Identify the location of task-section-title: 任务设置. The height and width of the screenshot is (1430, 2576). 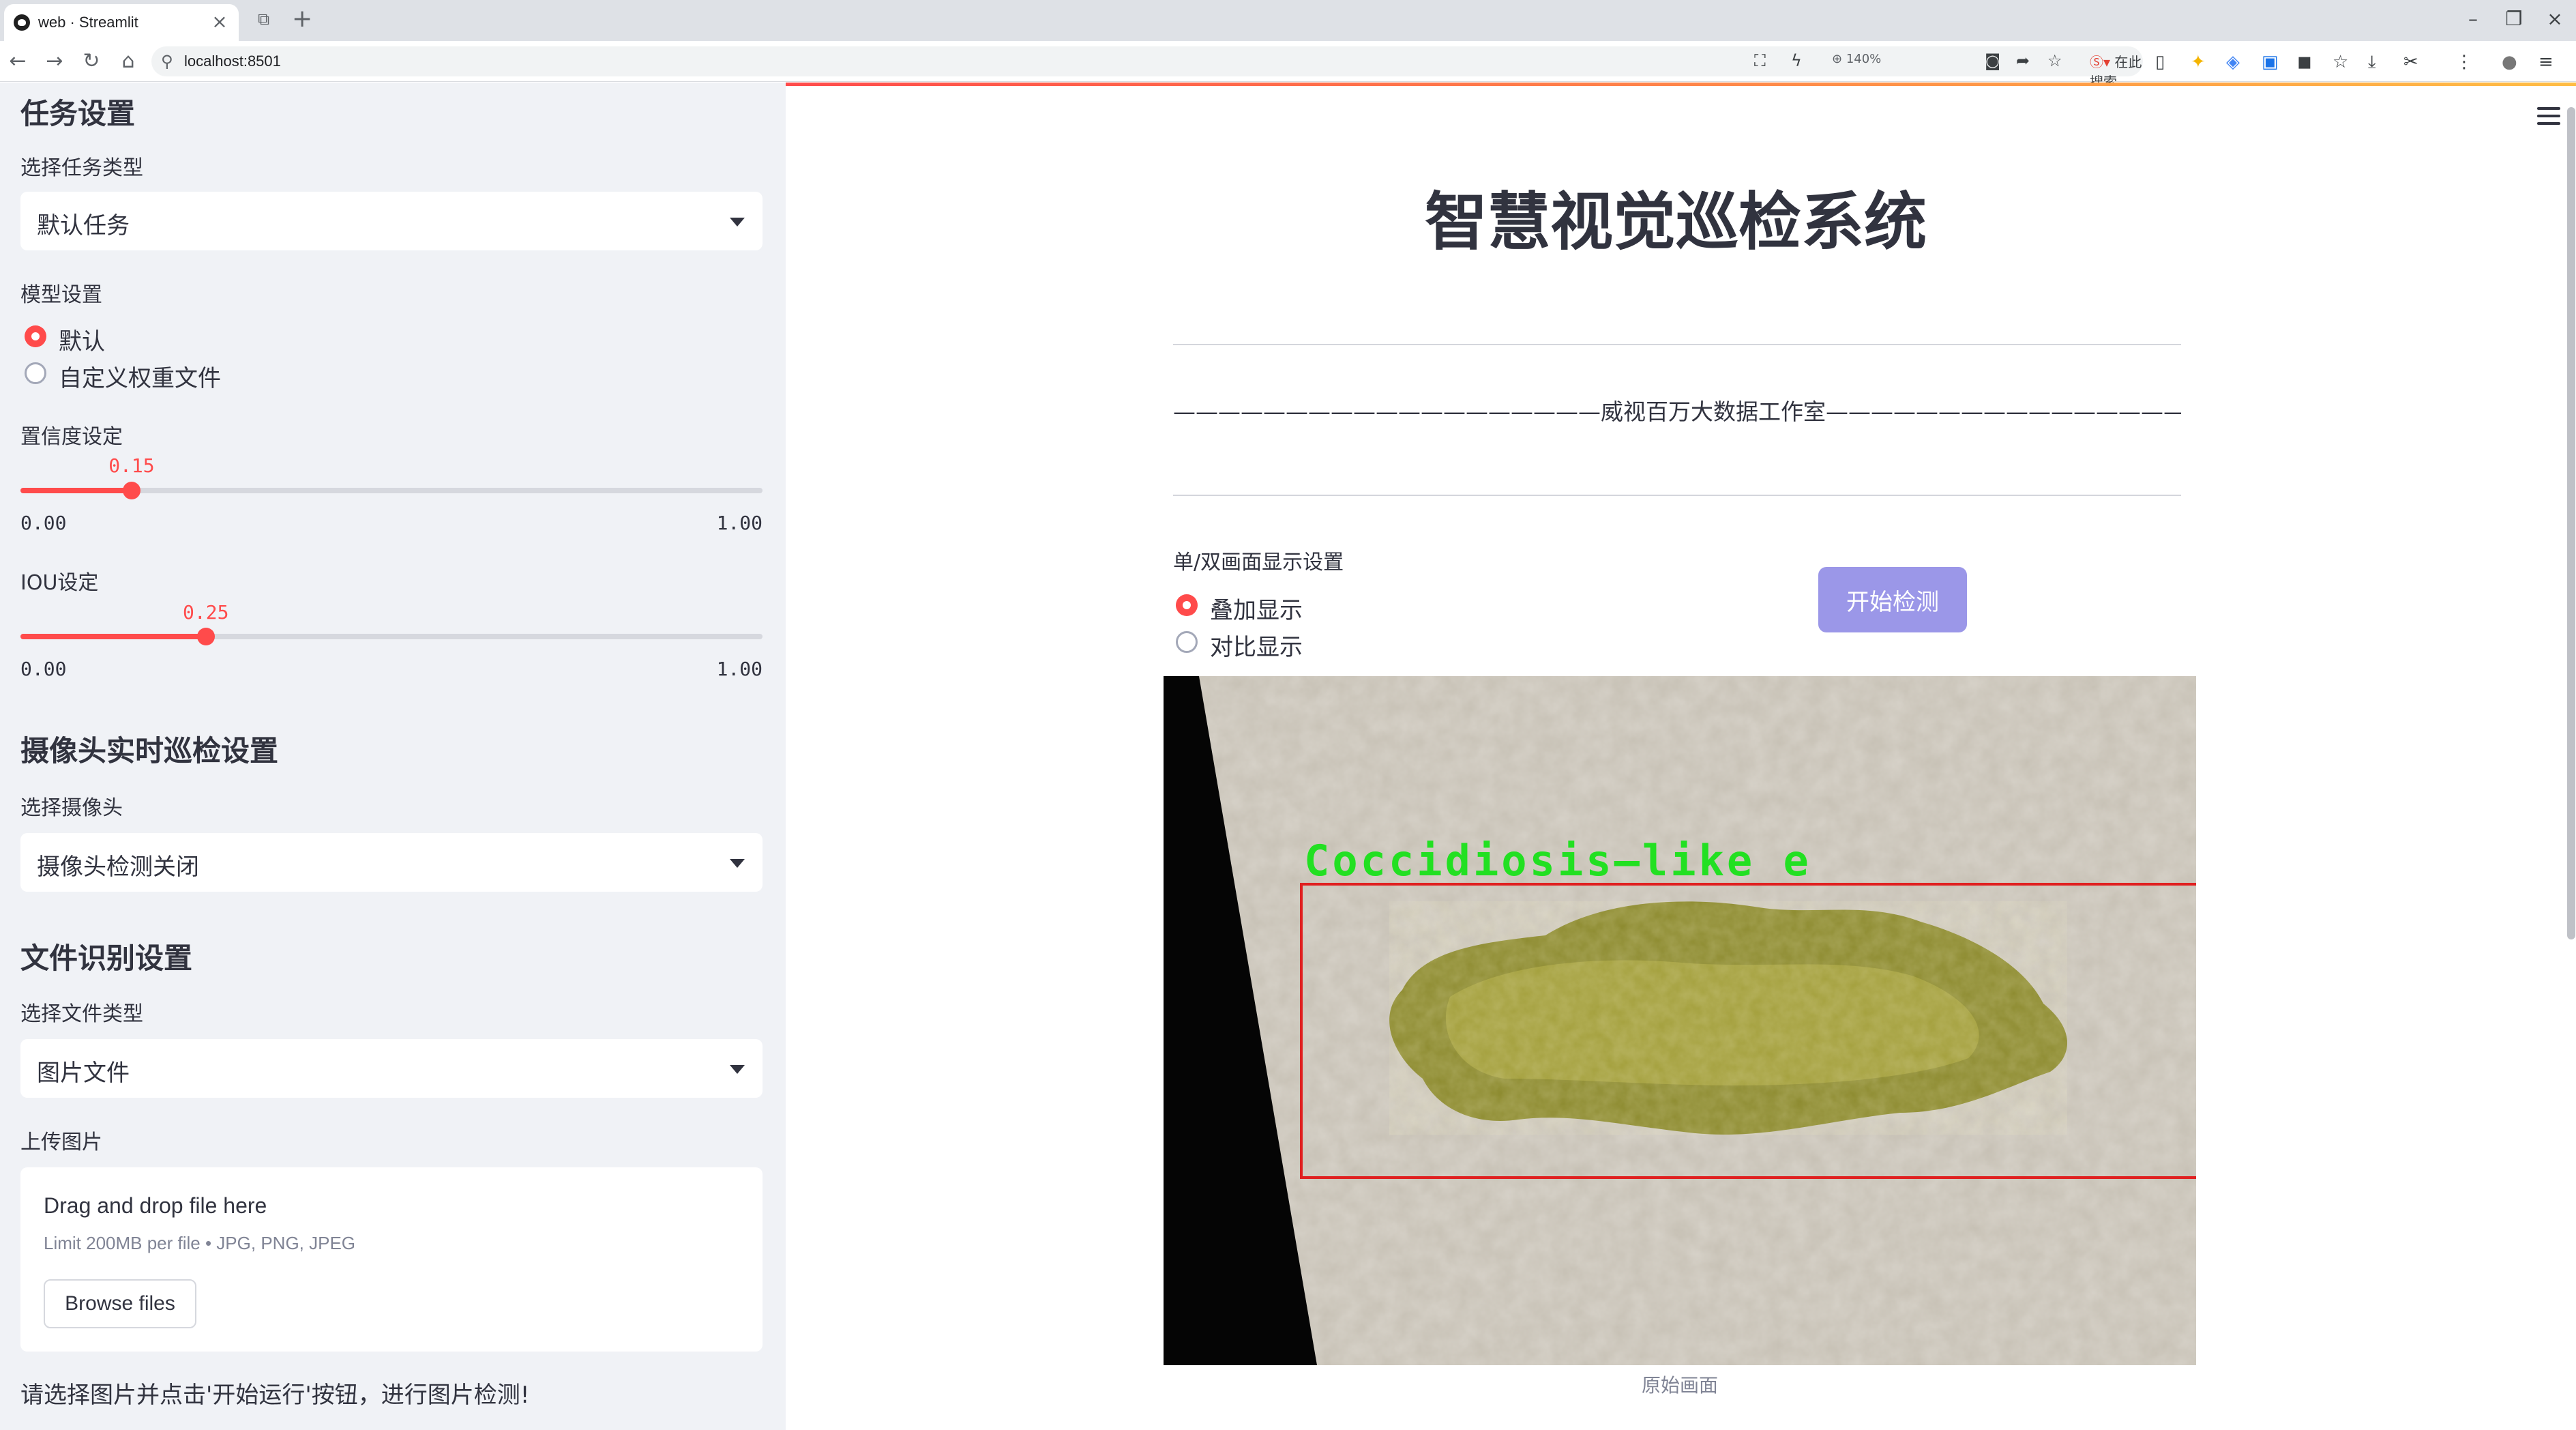
(78, 114).